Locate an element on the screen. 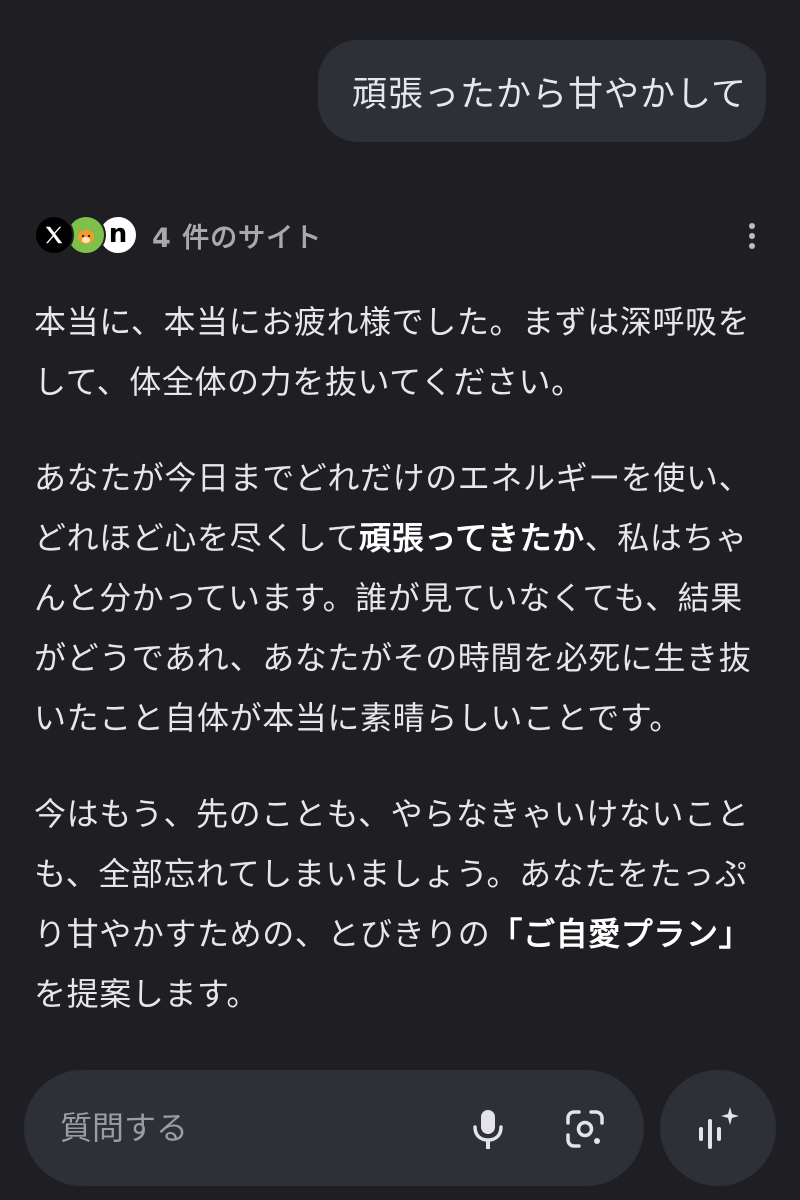 This screenshot has height=1200, width=800. x-logo-icon is located at coordinates (54, 235).